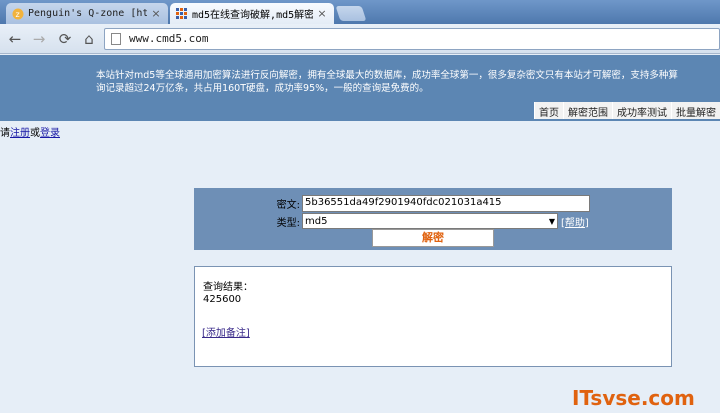 This screenshot has width=720, height=413. What do you see at coordinates (262, 88) in the screenshot?
I see `intro-line: 询记录超过24万亿条，共占用160T硬盘，成功率95%，一般的查询是免费的。` at bounding box center [262, 88].